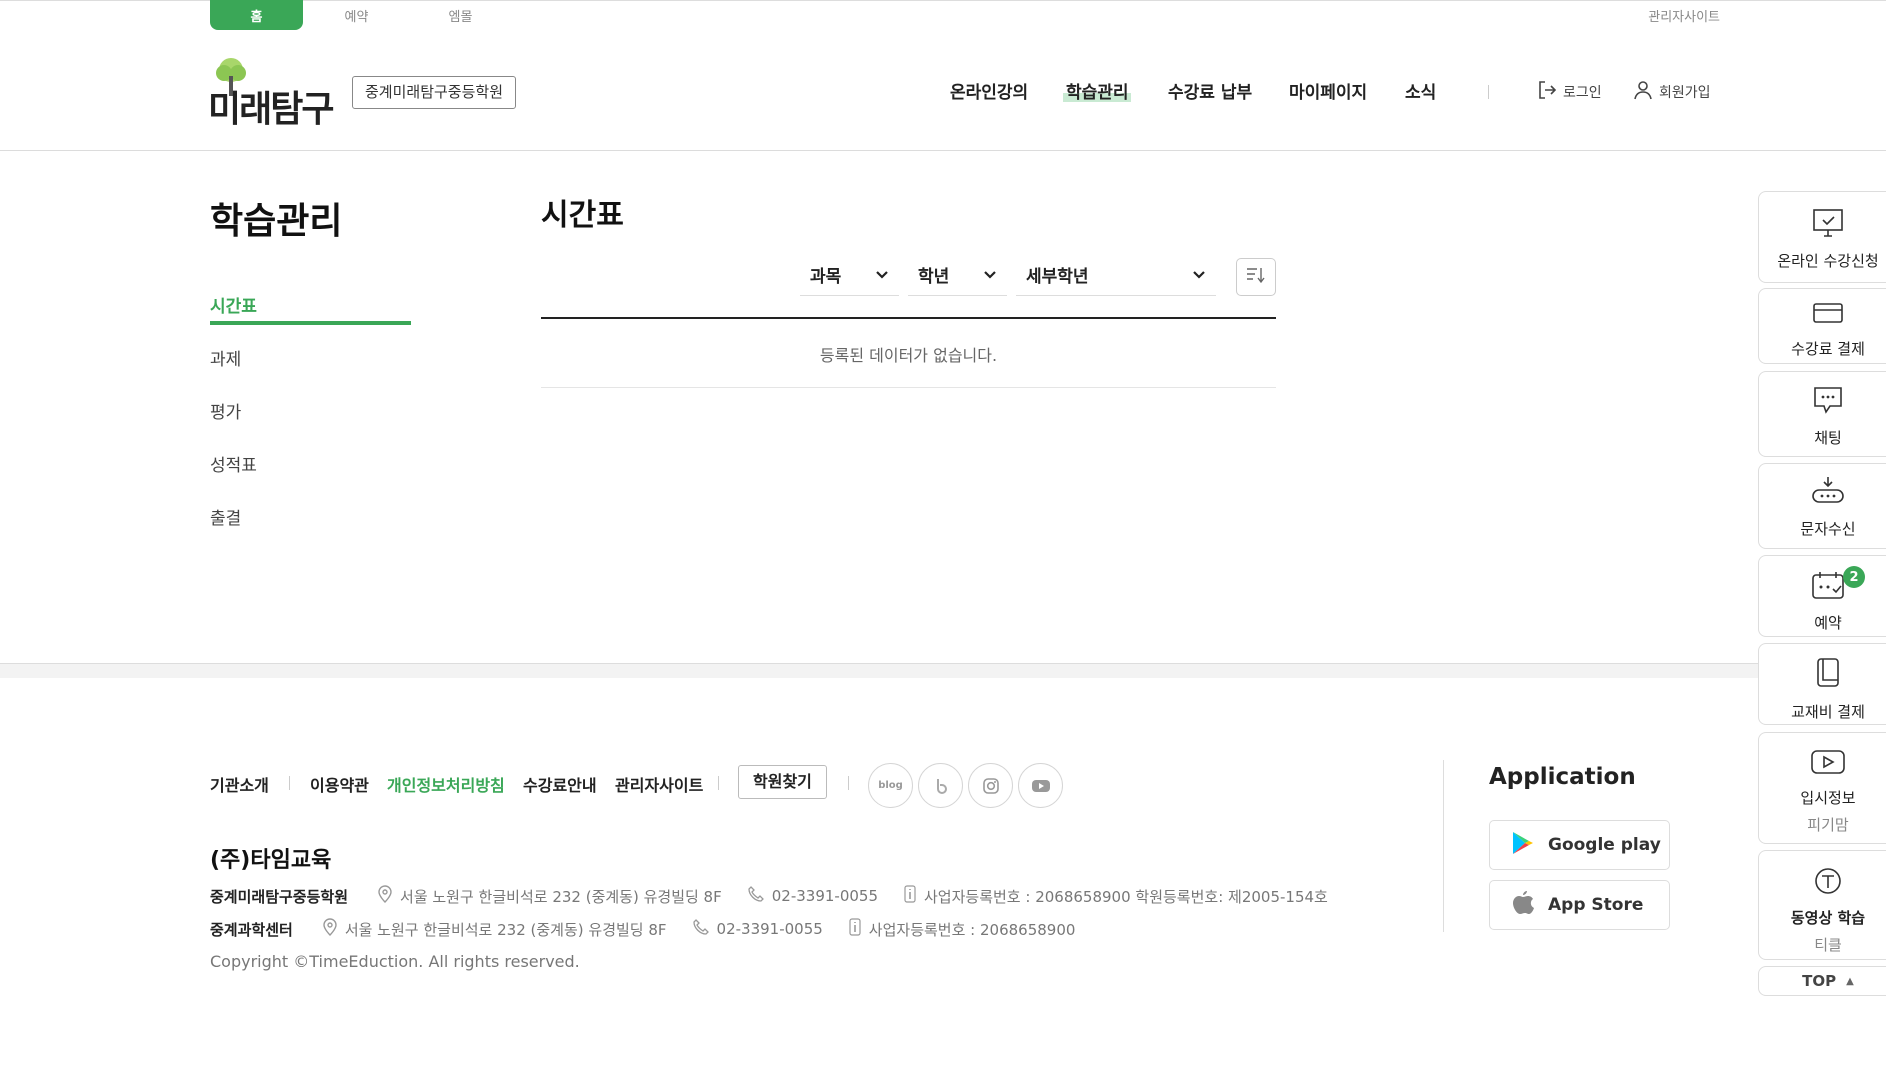 This screenshot has width=1886, height=1085. I want to click on app-section-title: Application, so click(1562, 777).